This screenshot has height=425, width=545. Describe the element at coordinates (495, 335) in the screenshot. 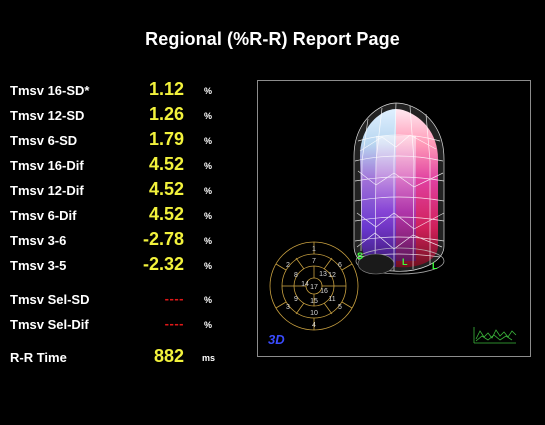

I see `waveform-icon` at that location.